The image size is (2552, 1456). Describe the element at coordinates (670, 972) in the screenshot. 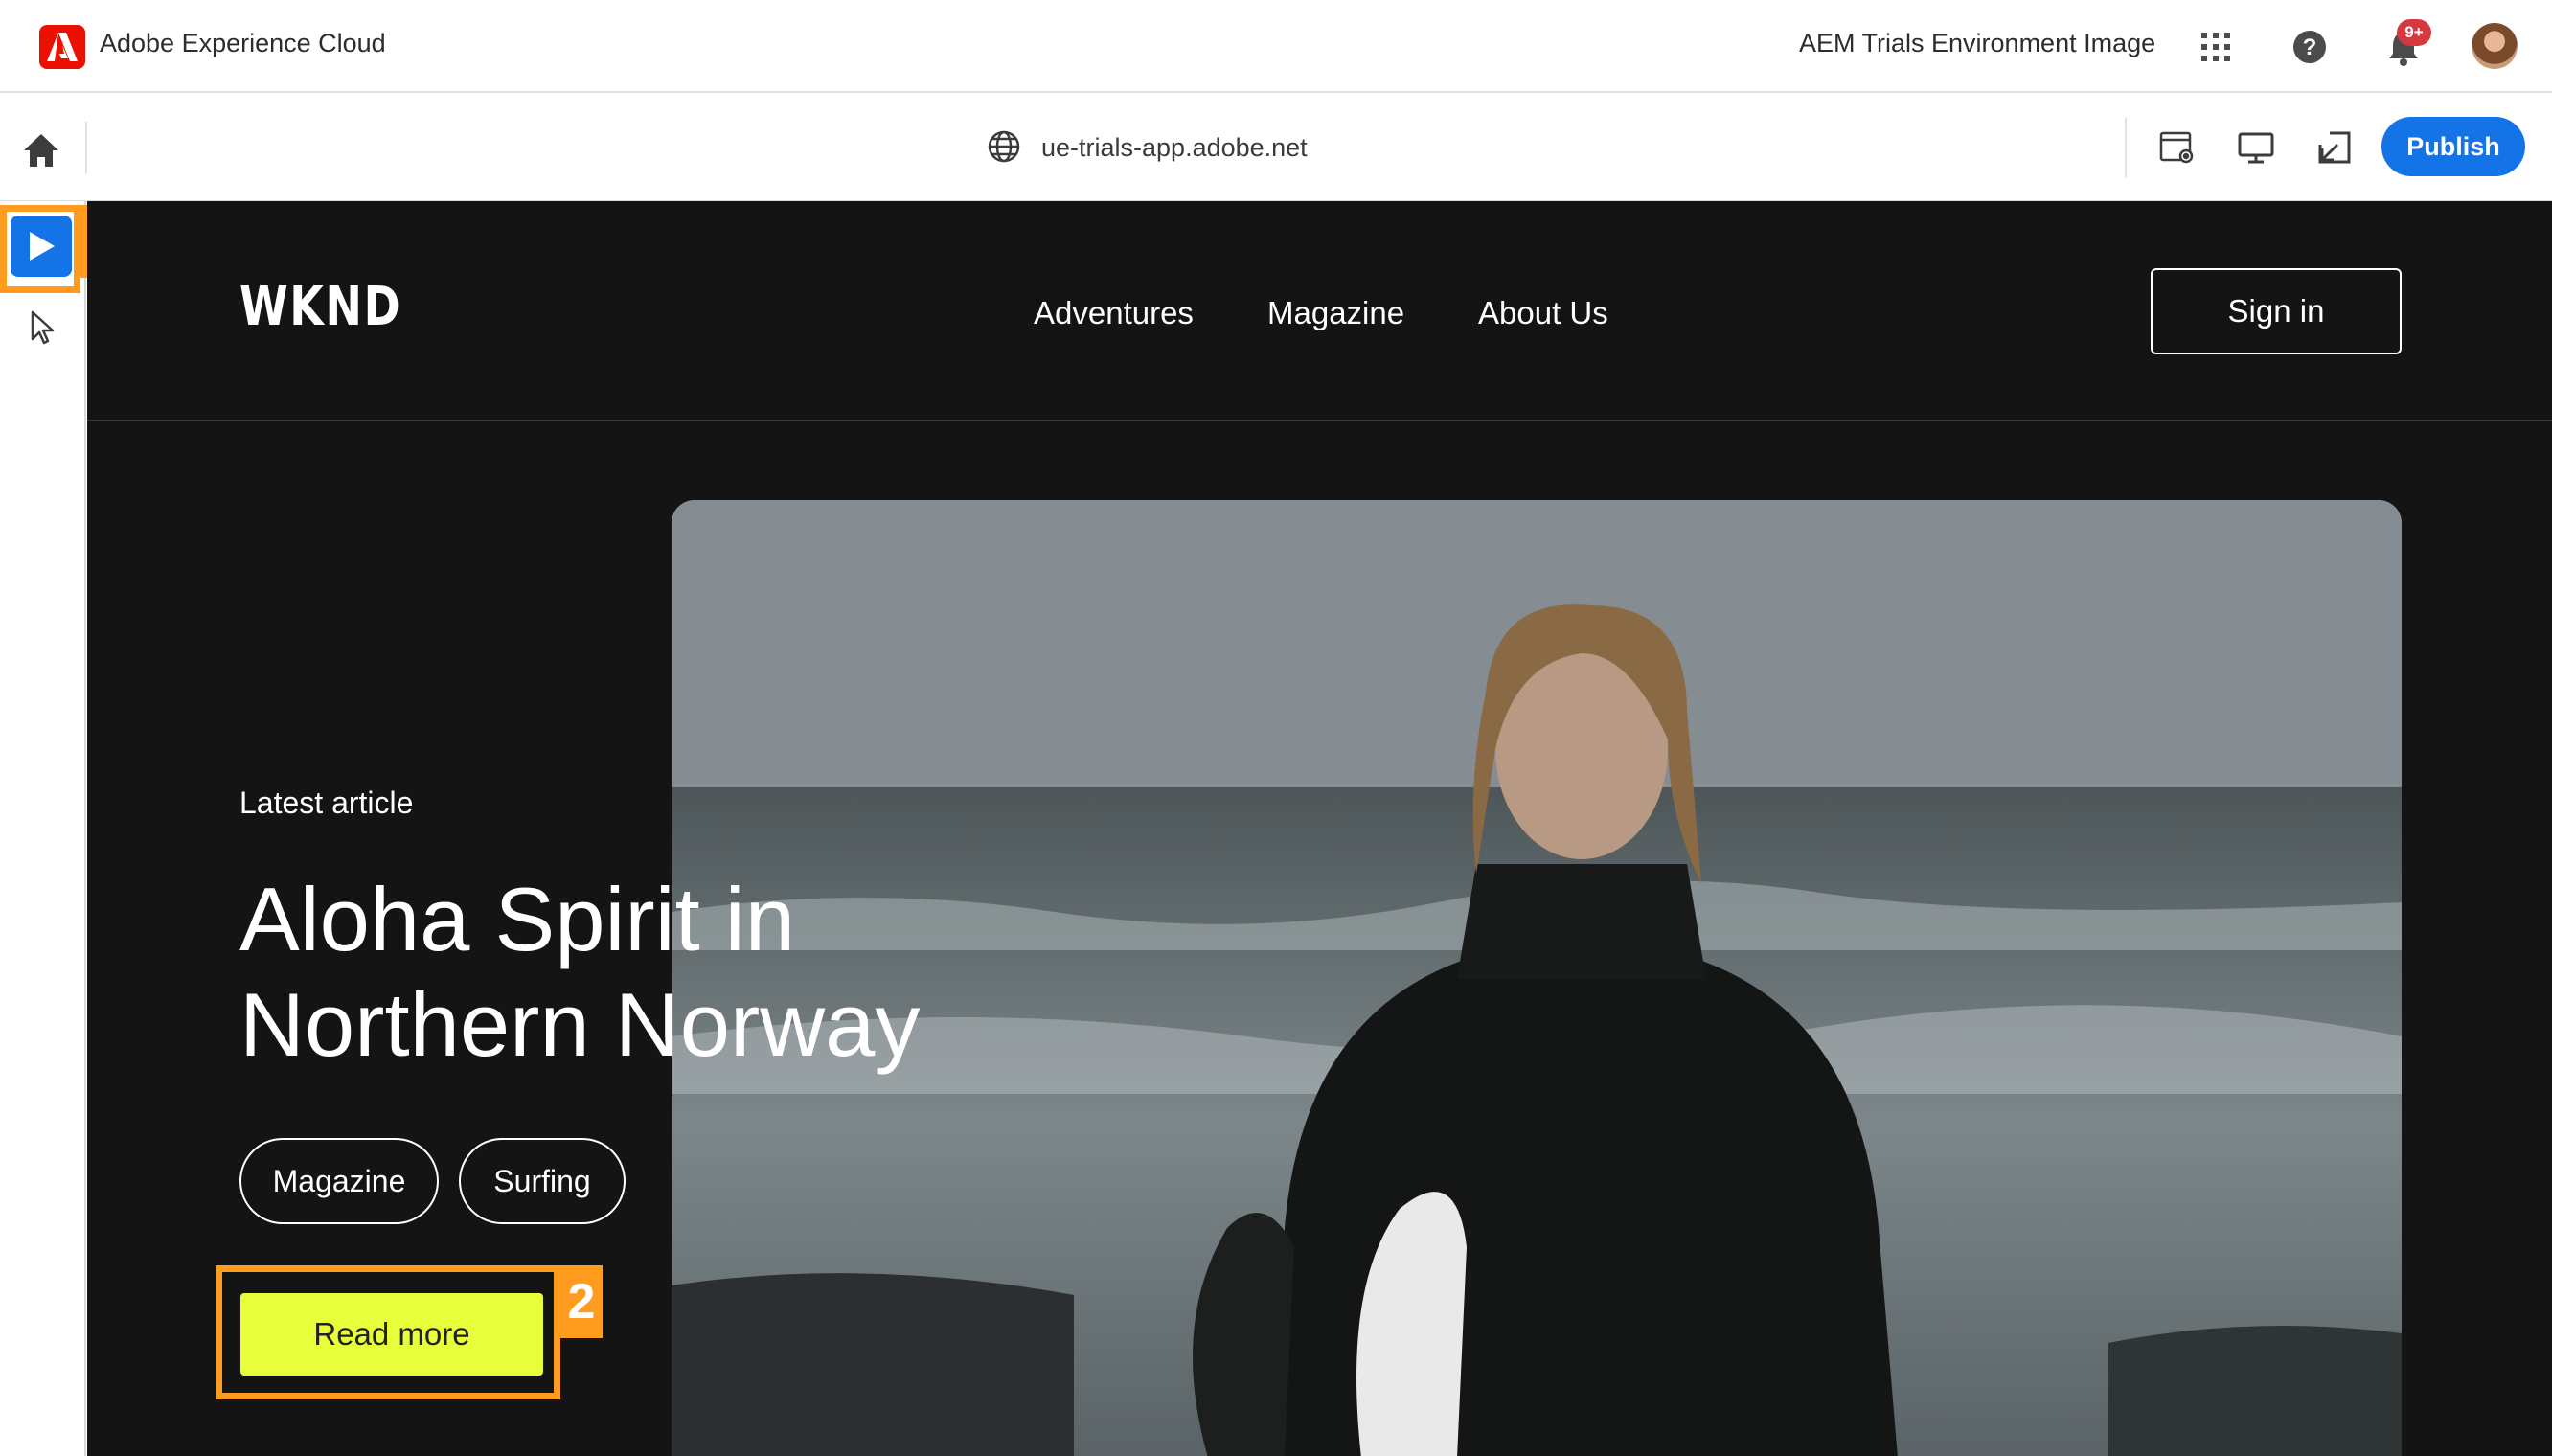

I see `article-title: Aloha Spirit in Northern Norway` at that location.